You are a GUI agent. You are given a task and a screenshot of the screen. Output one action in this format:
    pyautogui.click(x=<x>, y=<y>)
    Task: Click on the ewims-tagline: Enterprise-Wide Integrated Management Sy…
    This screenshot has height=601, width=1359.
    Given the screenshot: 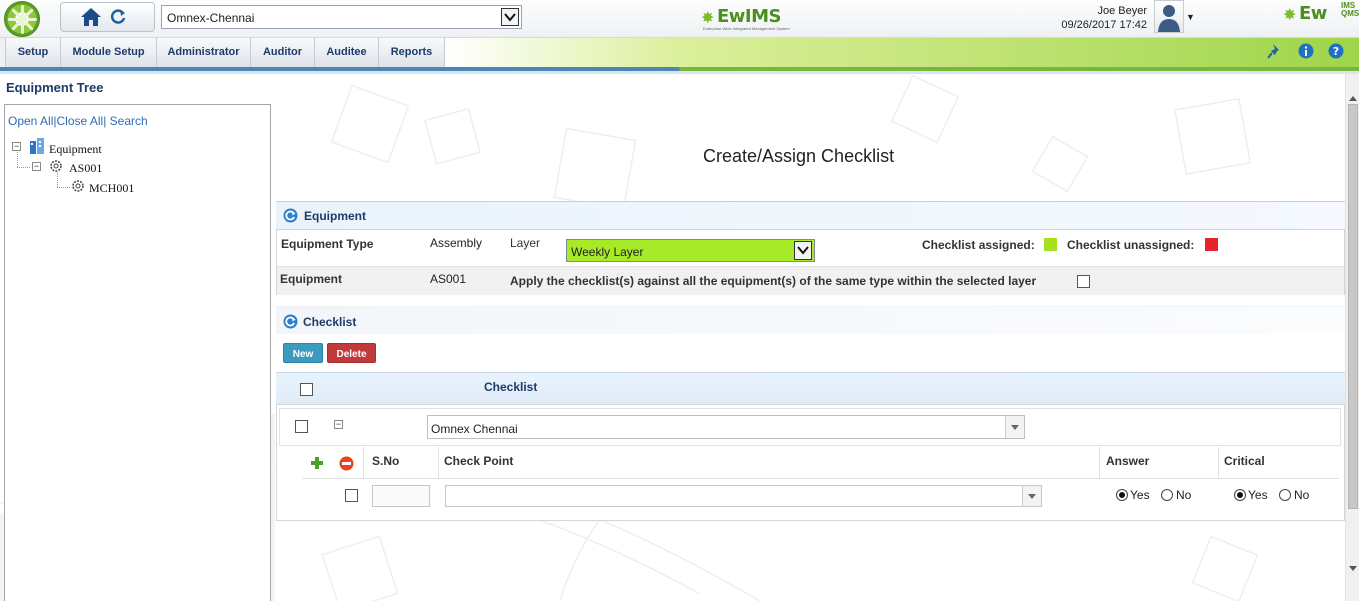 What is the action you would take?
    pyautogui.click(x=746, y=28)
    